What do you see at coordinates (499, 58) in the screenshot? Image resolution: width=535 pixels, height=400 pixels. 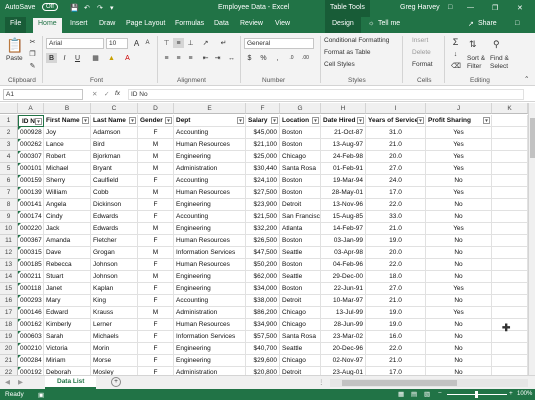 I see `find-select-button: Find &` at bounding box center [499, 58].